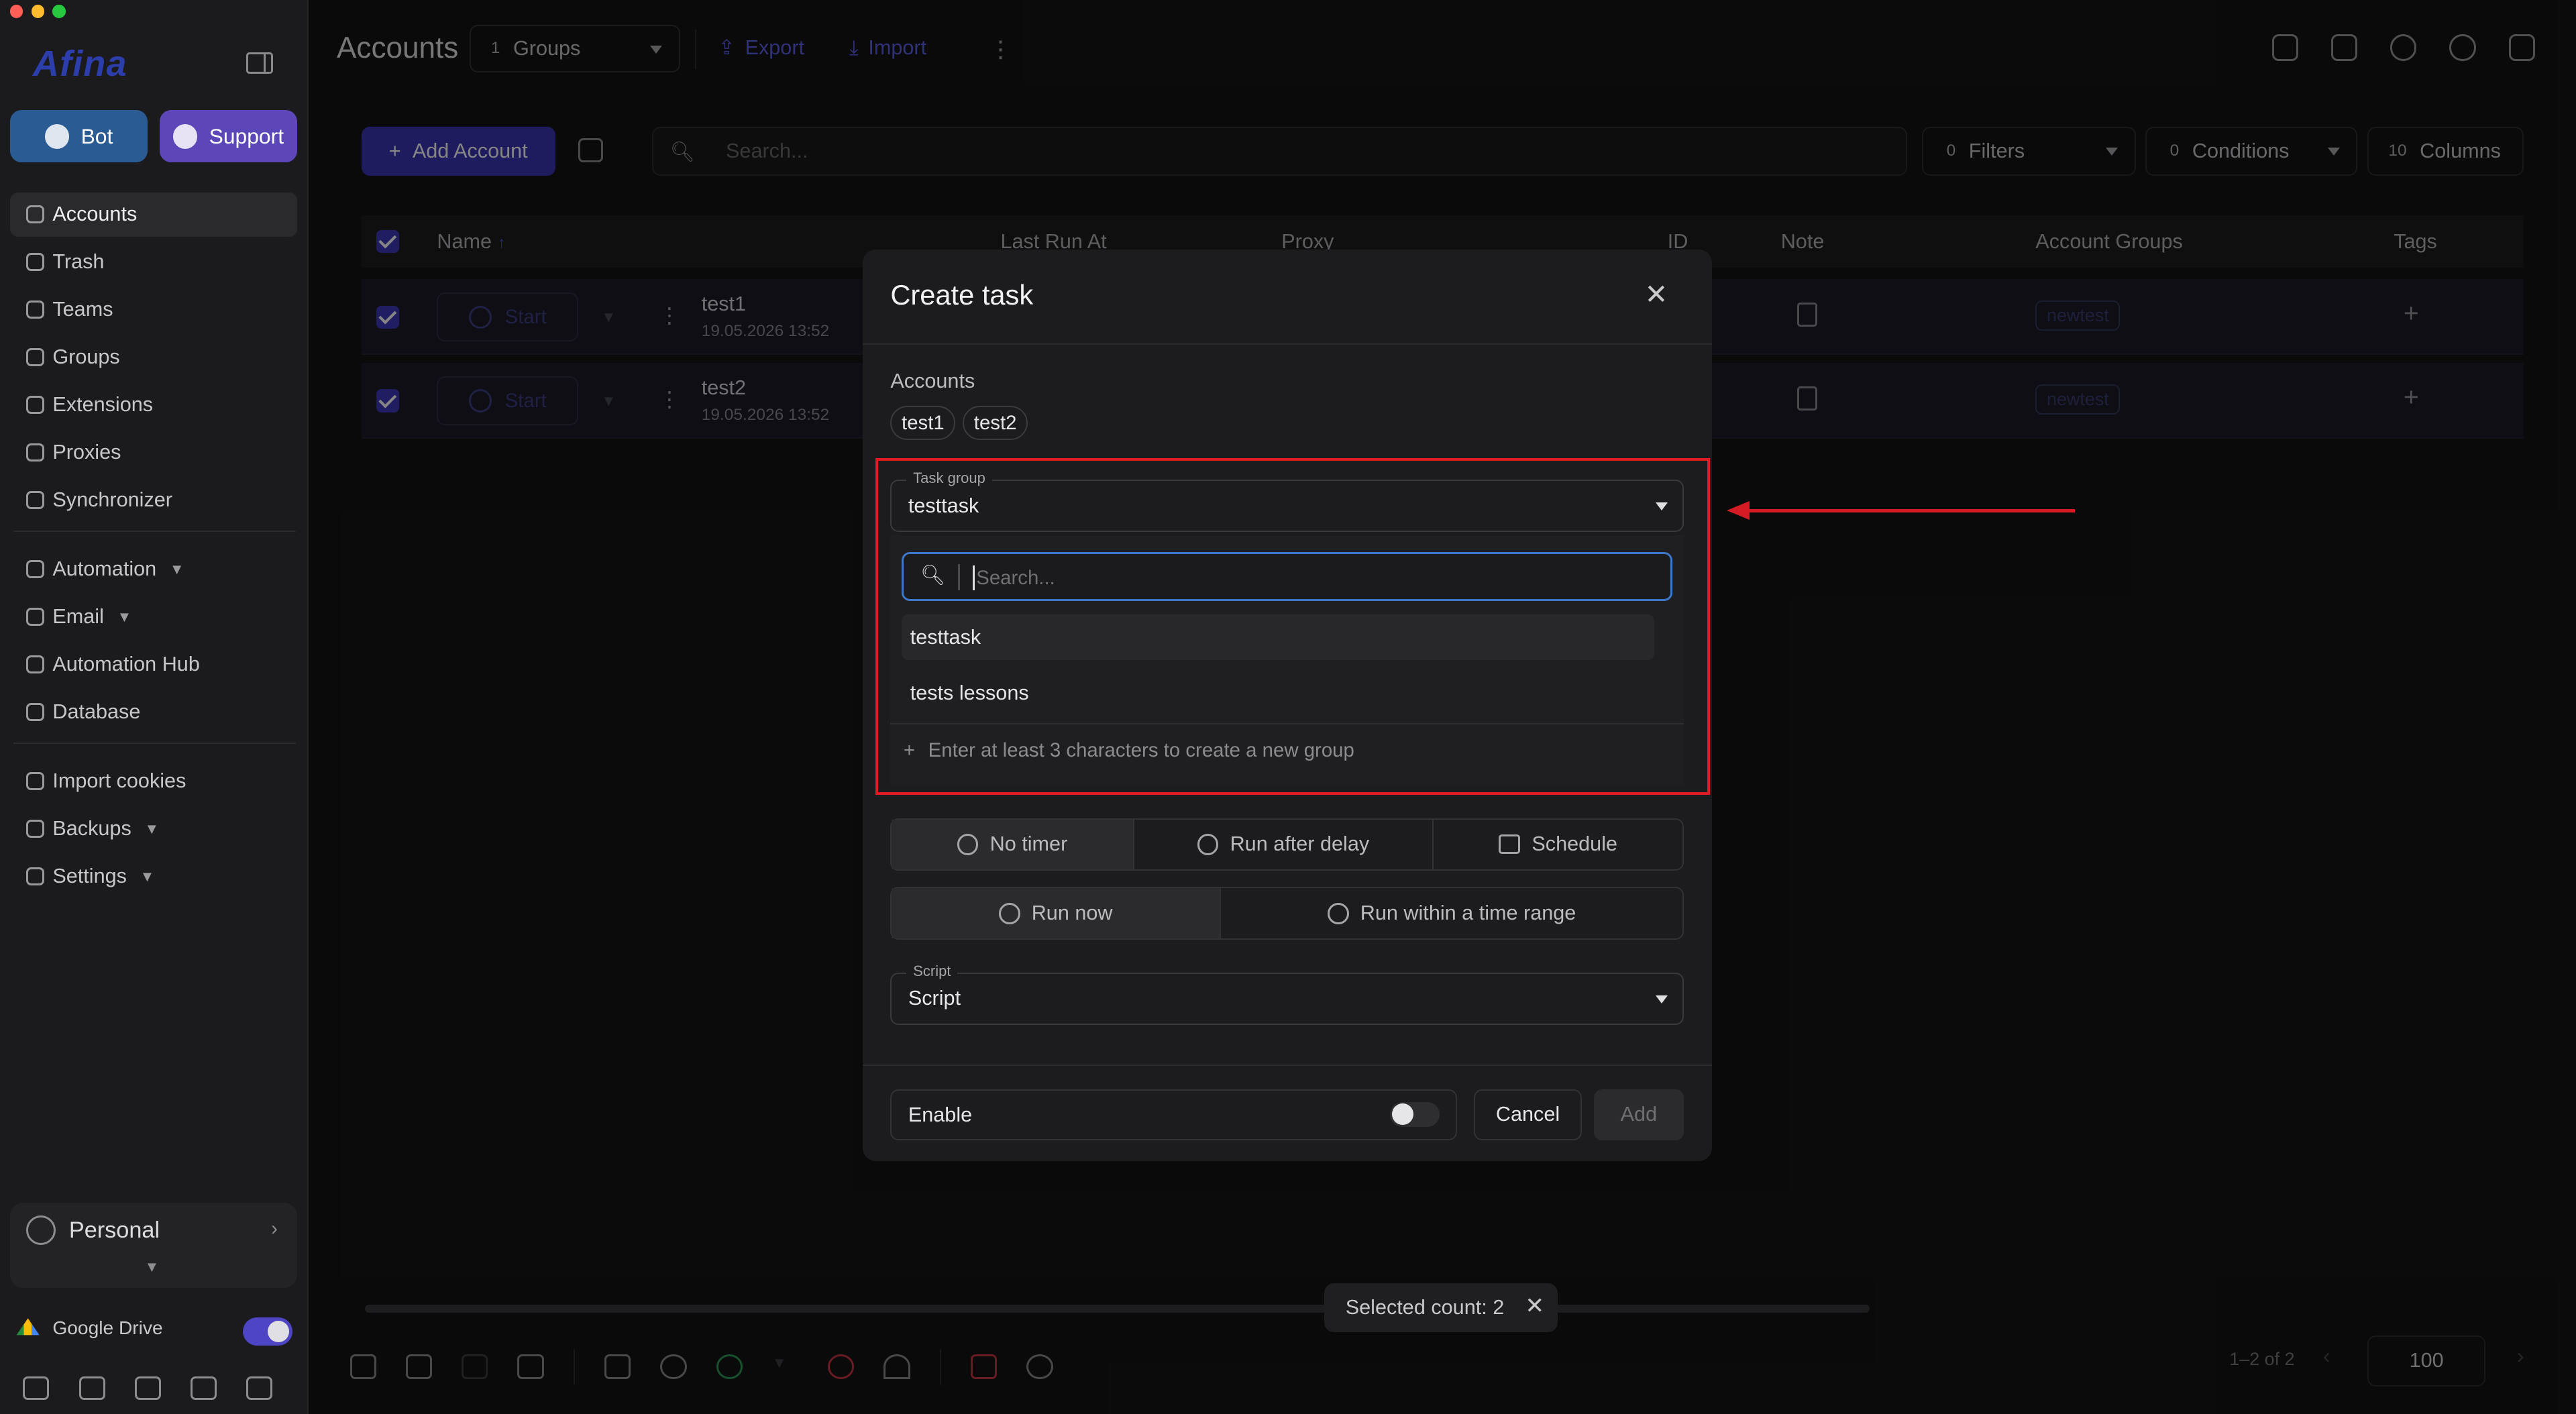  Describe the element at coordinates (1575, 844) in the screenshot. I see `option-label: Schedule` at that location.